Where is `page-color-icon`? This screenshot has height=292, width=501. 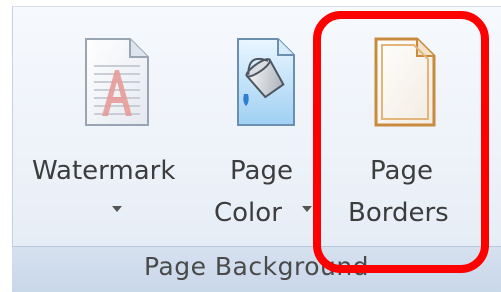 page-color-icon is located at coordinates (266, 84).